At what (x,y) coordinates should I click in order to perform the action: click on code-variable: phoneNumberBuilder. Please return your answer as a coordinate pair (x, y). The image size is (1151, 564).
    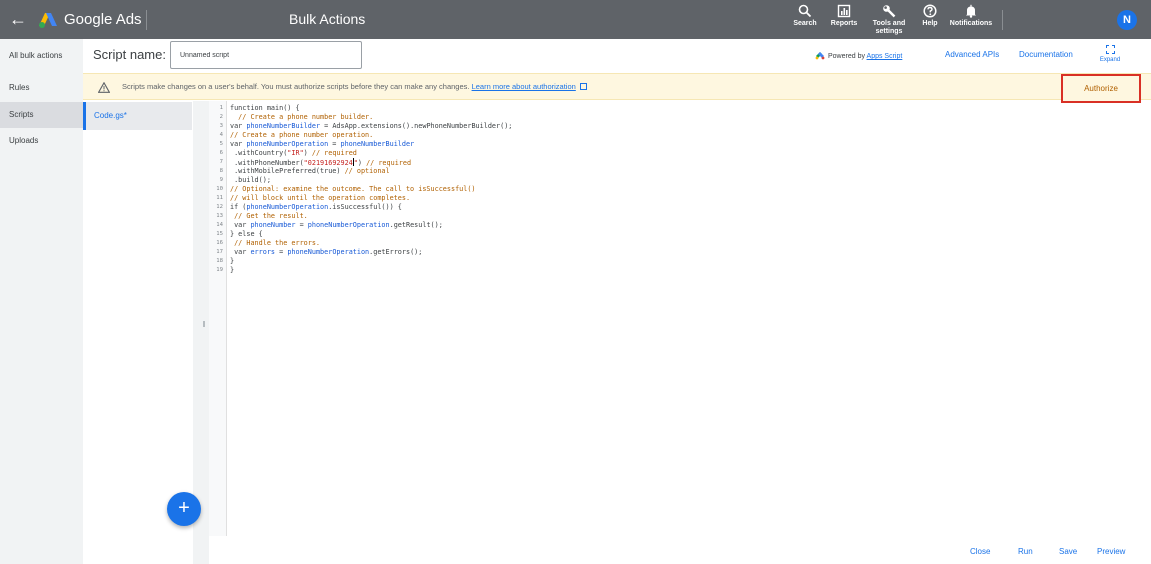
    Looking at the image, I should click on (377, 144).